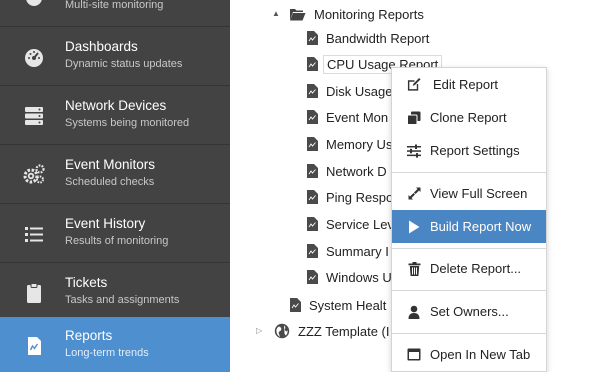  Describe the element at coordinates (414, 194) in the screenshot. I see `expand-icon` at that location.